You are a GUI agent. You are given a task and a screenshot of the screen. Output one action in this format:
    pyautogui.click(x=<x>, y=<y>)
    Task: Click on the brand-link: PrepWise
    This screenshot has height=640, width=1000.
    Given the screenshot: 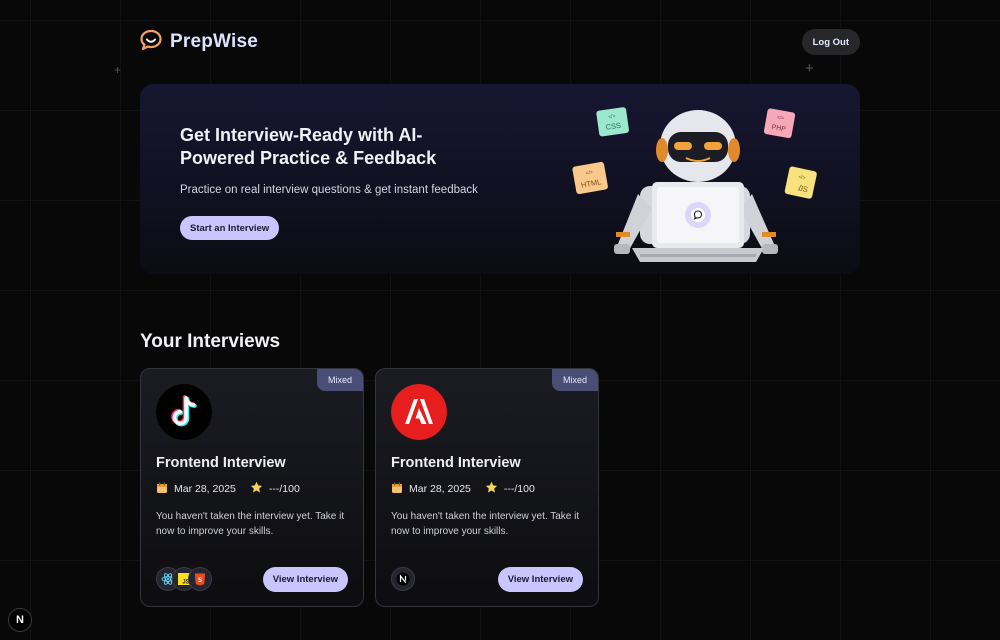 What is the action you would take?
    pyautogui.click(x=198, y=42)
    